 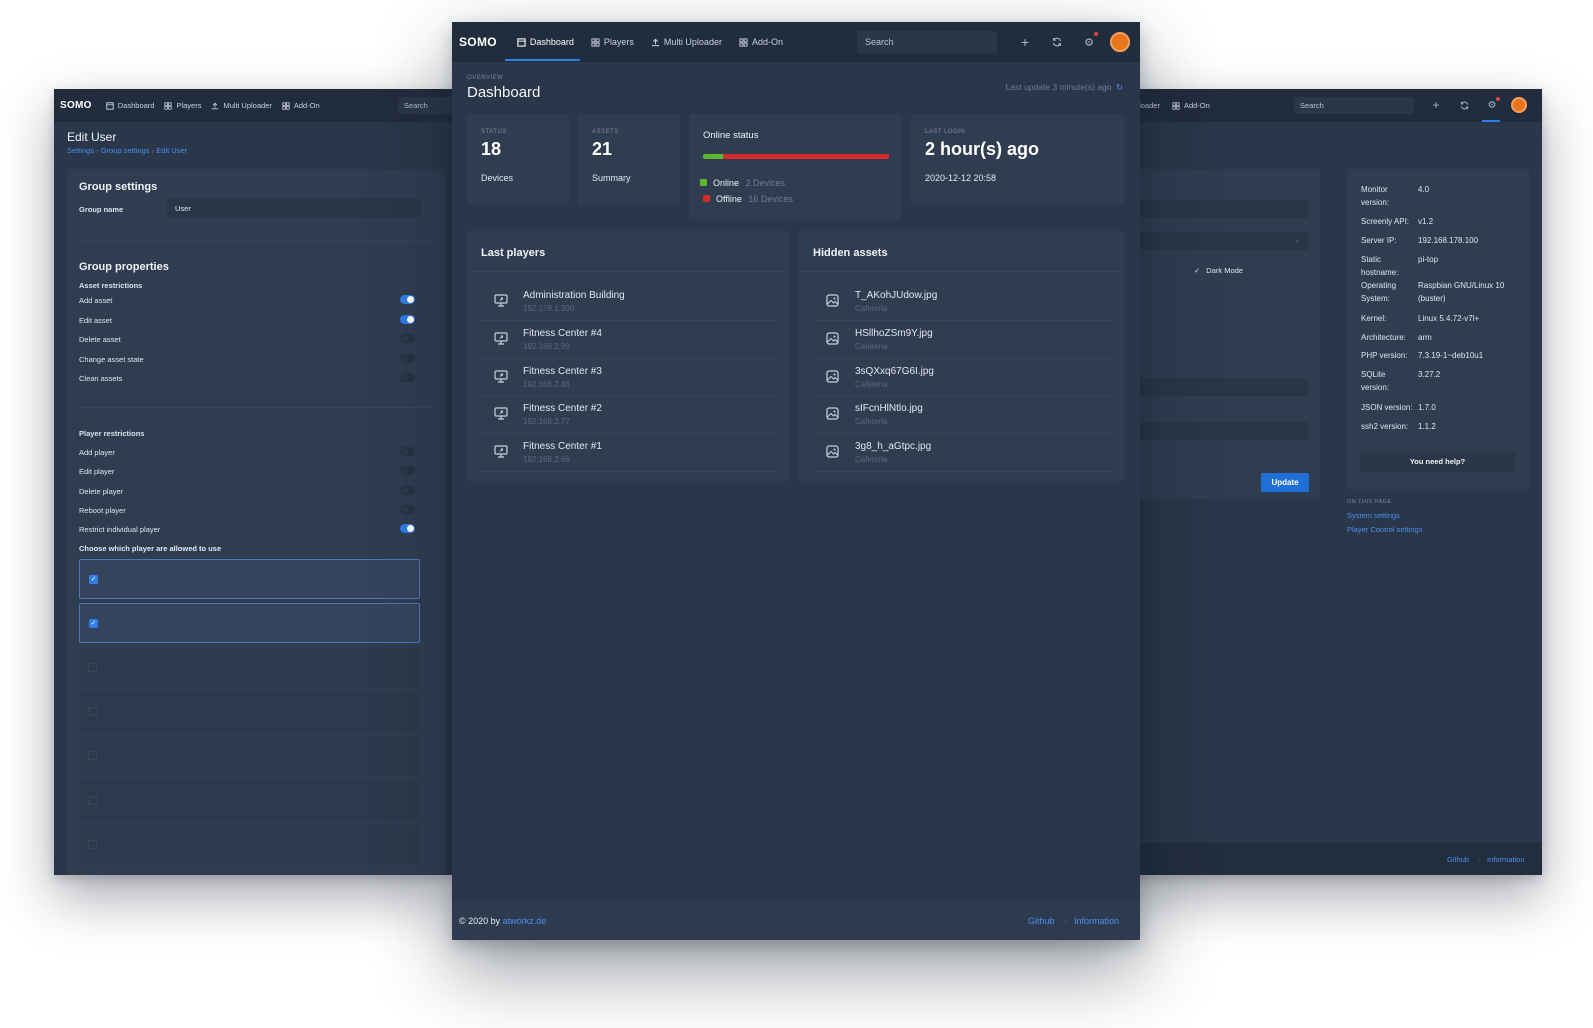 What do you see at coordinates (125, 150) in the screenshot?
I see `breadcrumb-group-settings: Group settings` at bounding box center [125, 150].